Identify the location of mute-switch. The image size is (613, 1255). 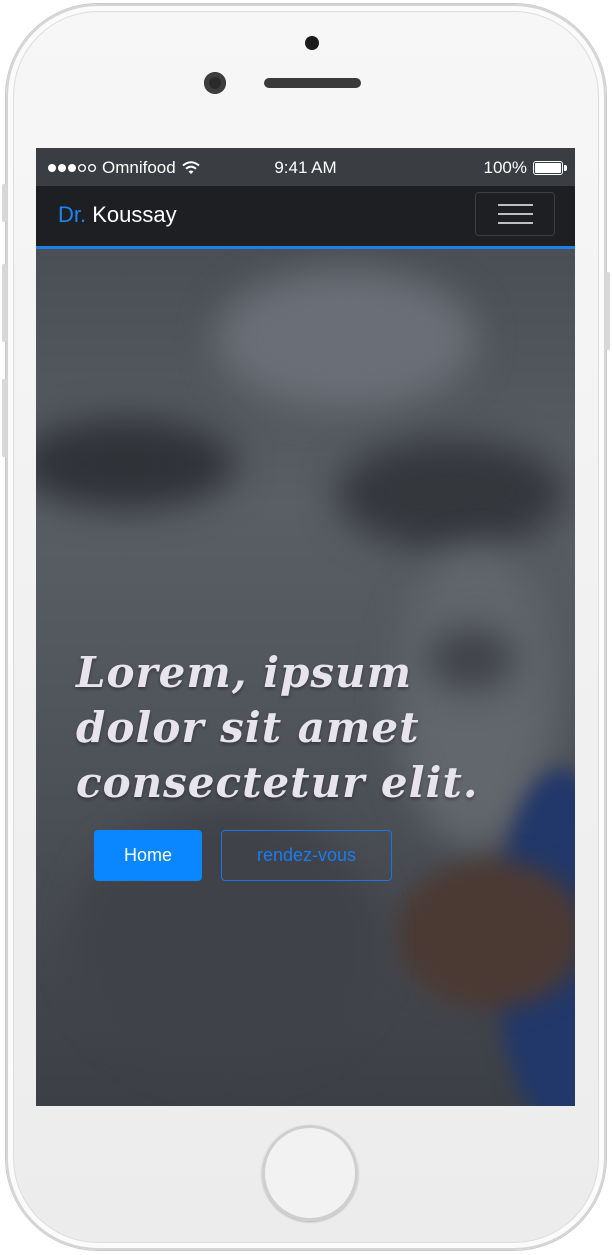
(4, 203).